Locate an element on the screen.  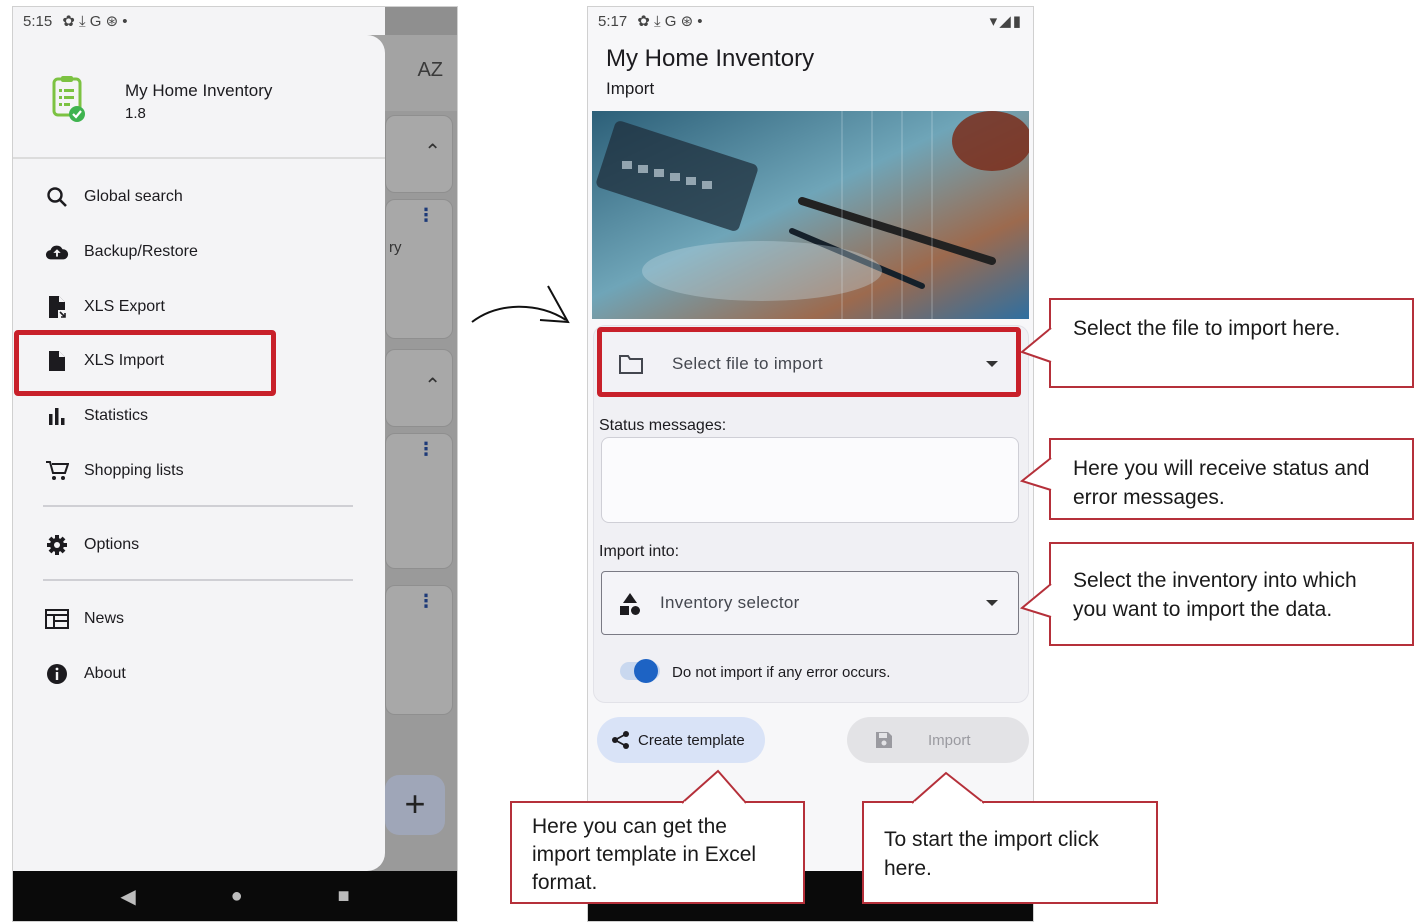
callout-pointers is located at coordinates (867, 566).